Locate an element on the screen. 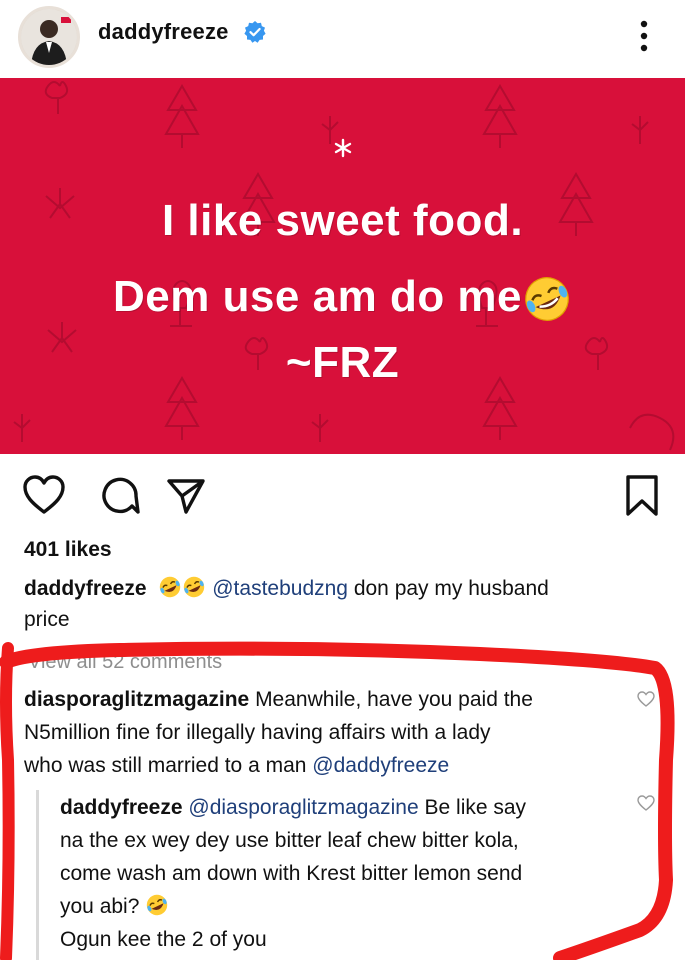 The height and width of the screenshot is (960, 685). comment-text-1: Meanwhile, have you paid the is located at coordinates (394, 699).